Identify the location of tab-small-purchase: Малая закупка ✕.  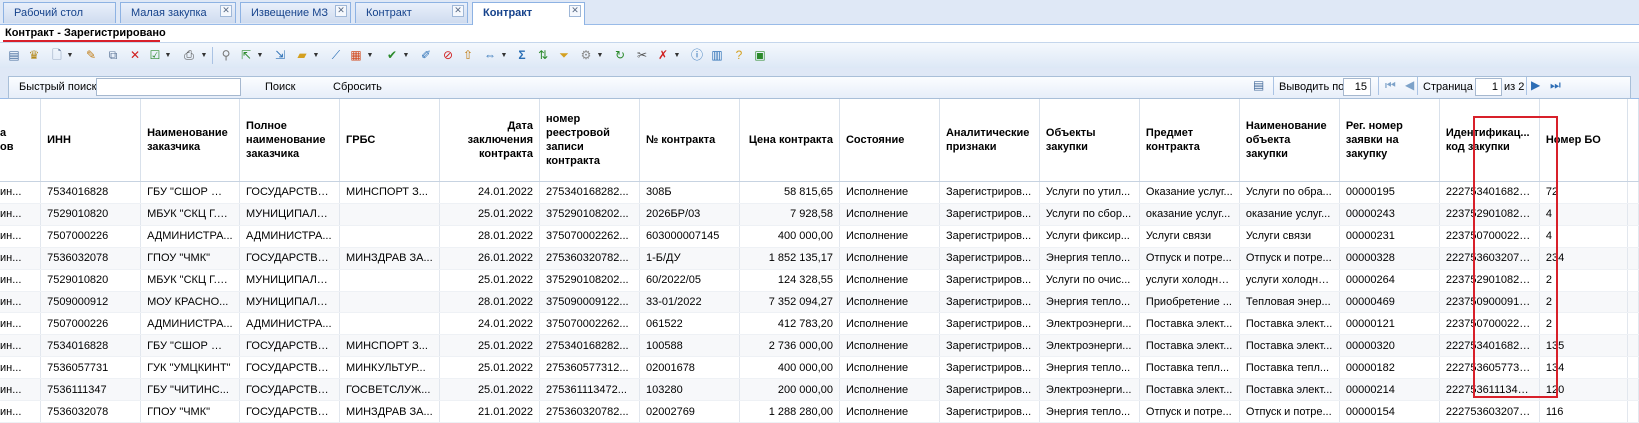
(178, 12).